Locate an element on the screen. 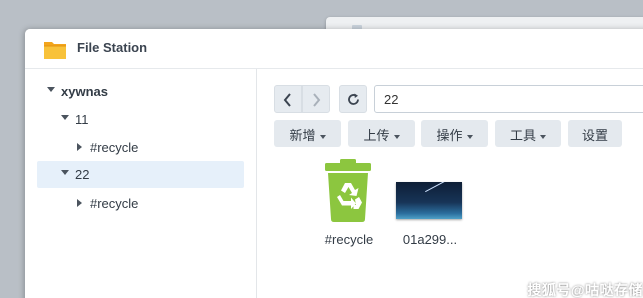 This screenshot has height=298, width=643. create-button: 新增 is located at coordinates (307, 133).